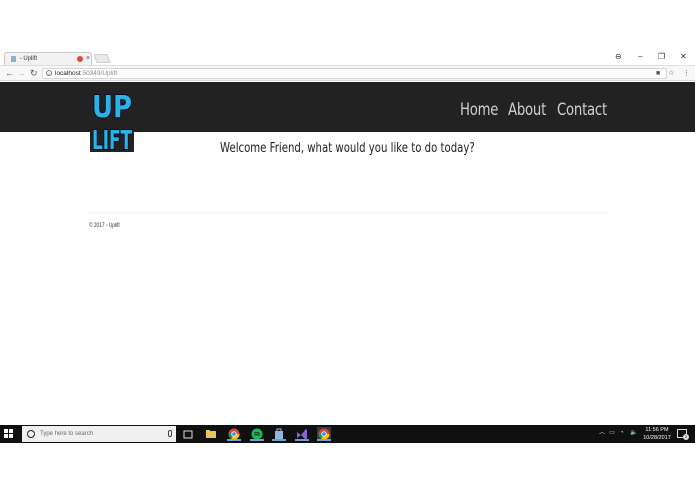 The height and width of the screenshot is (494, 695). I want to click on taskbar-clock: 11:56 PM 10/28/2017, so click(657, 434).